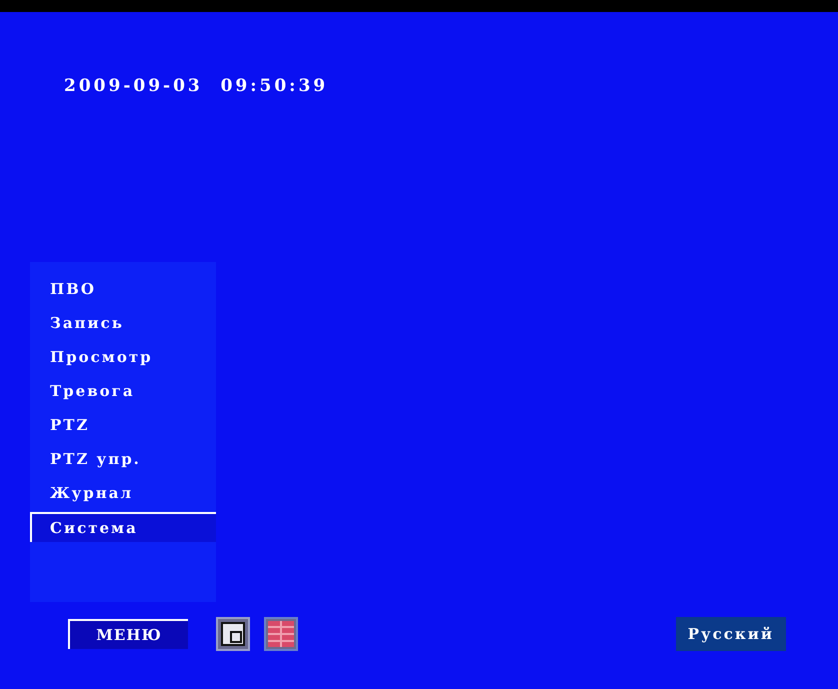  I want to click on menu-item: PTZ упр., so click(123, 459).